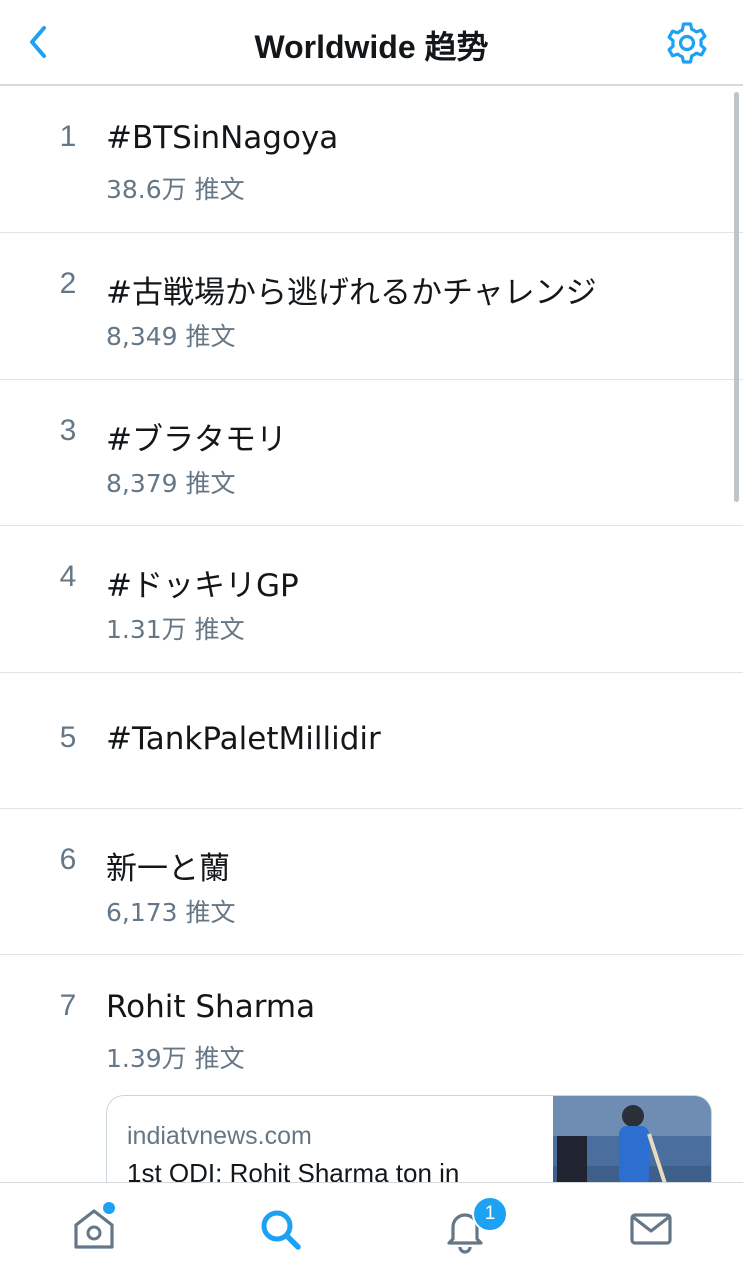  Describe the element at coordinates (196, 440) in the screenshot. I see `trend-name: #ブラタモリ` at that location.